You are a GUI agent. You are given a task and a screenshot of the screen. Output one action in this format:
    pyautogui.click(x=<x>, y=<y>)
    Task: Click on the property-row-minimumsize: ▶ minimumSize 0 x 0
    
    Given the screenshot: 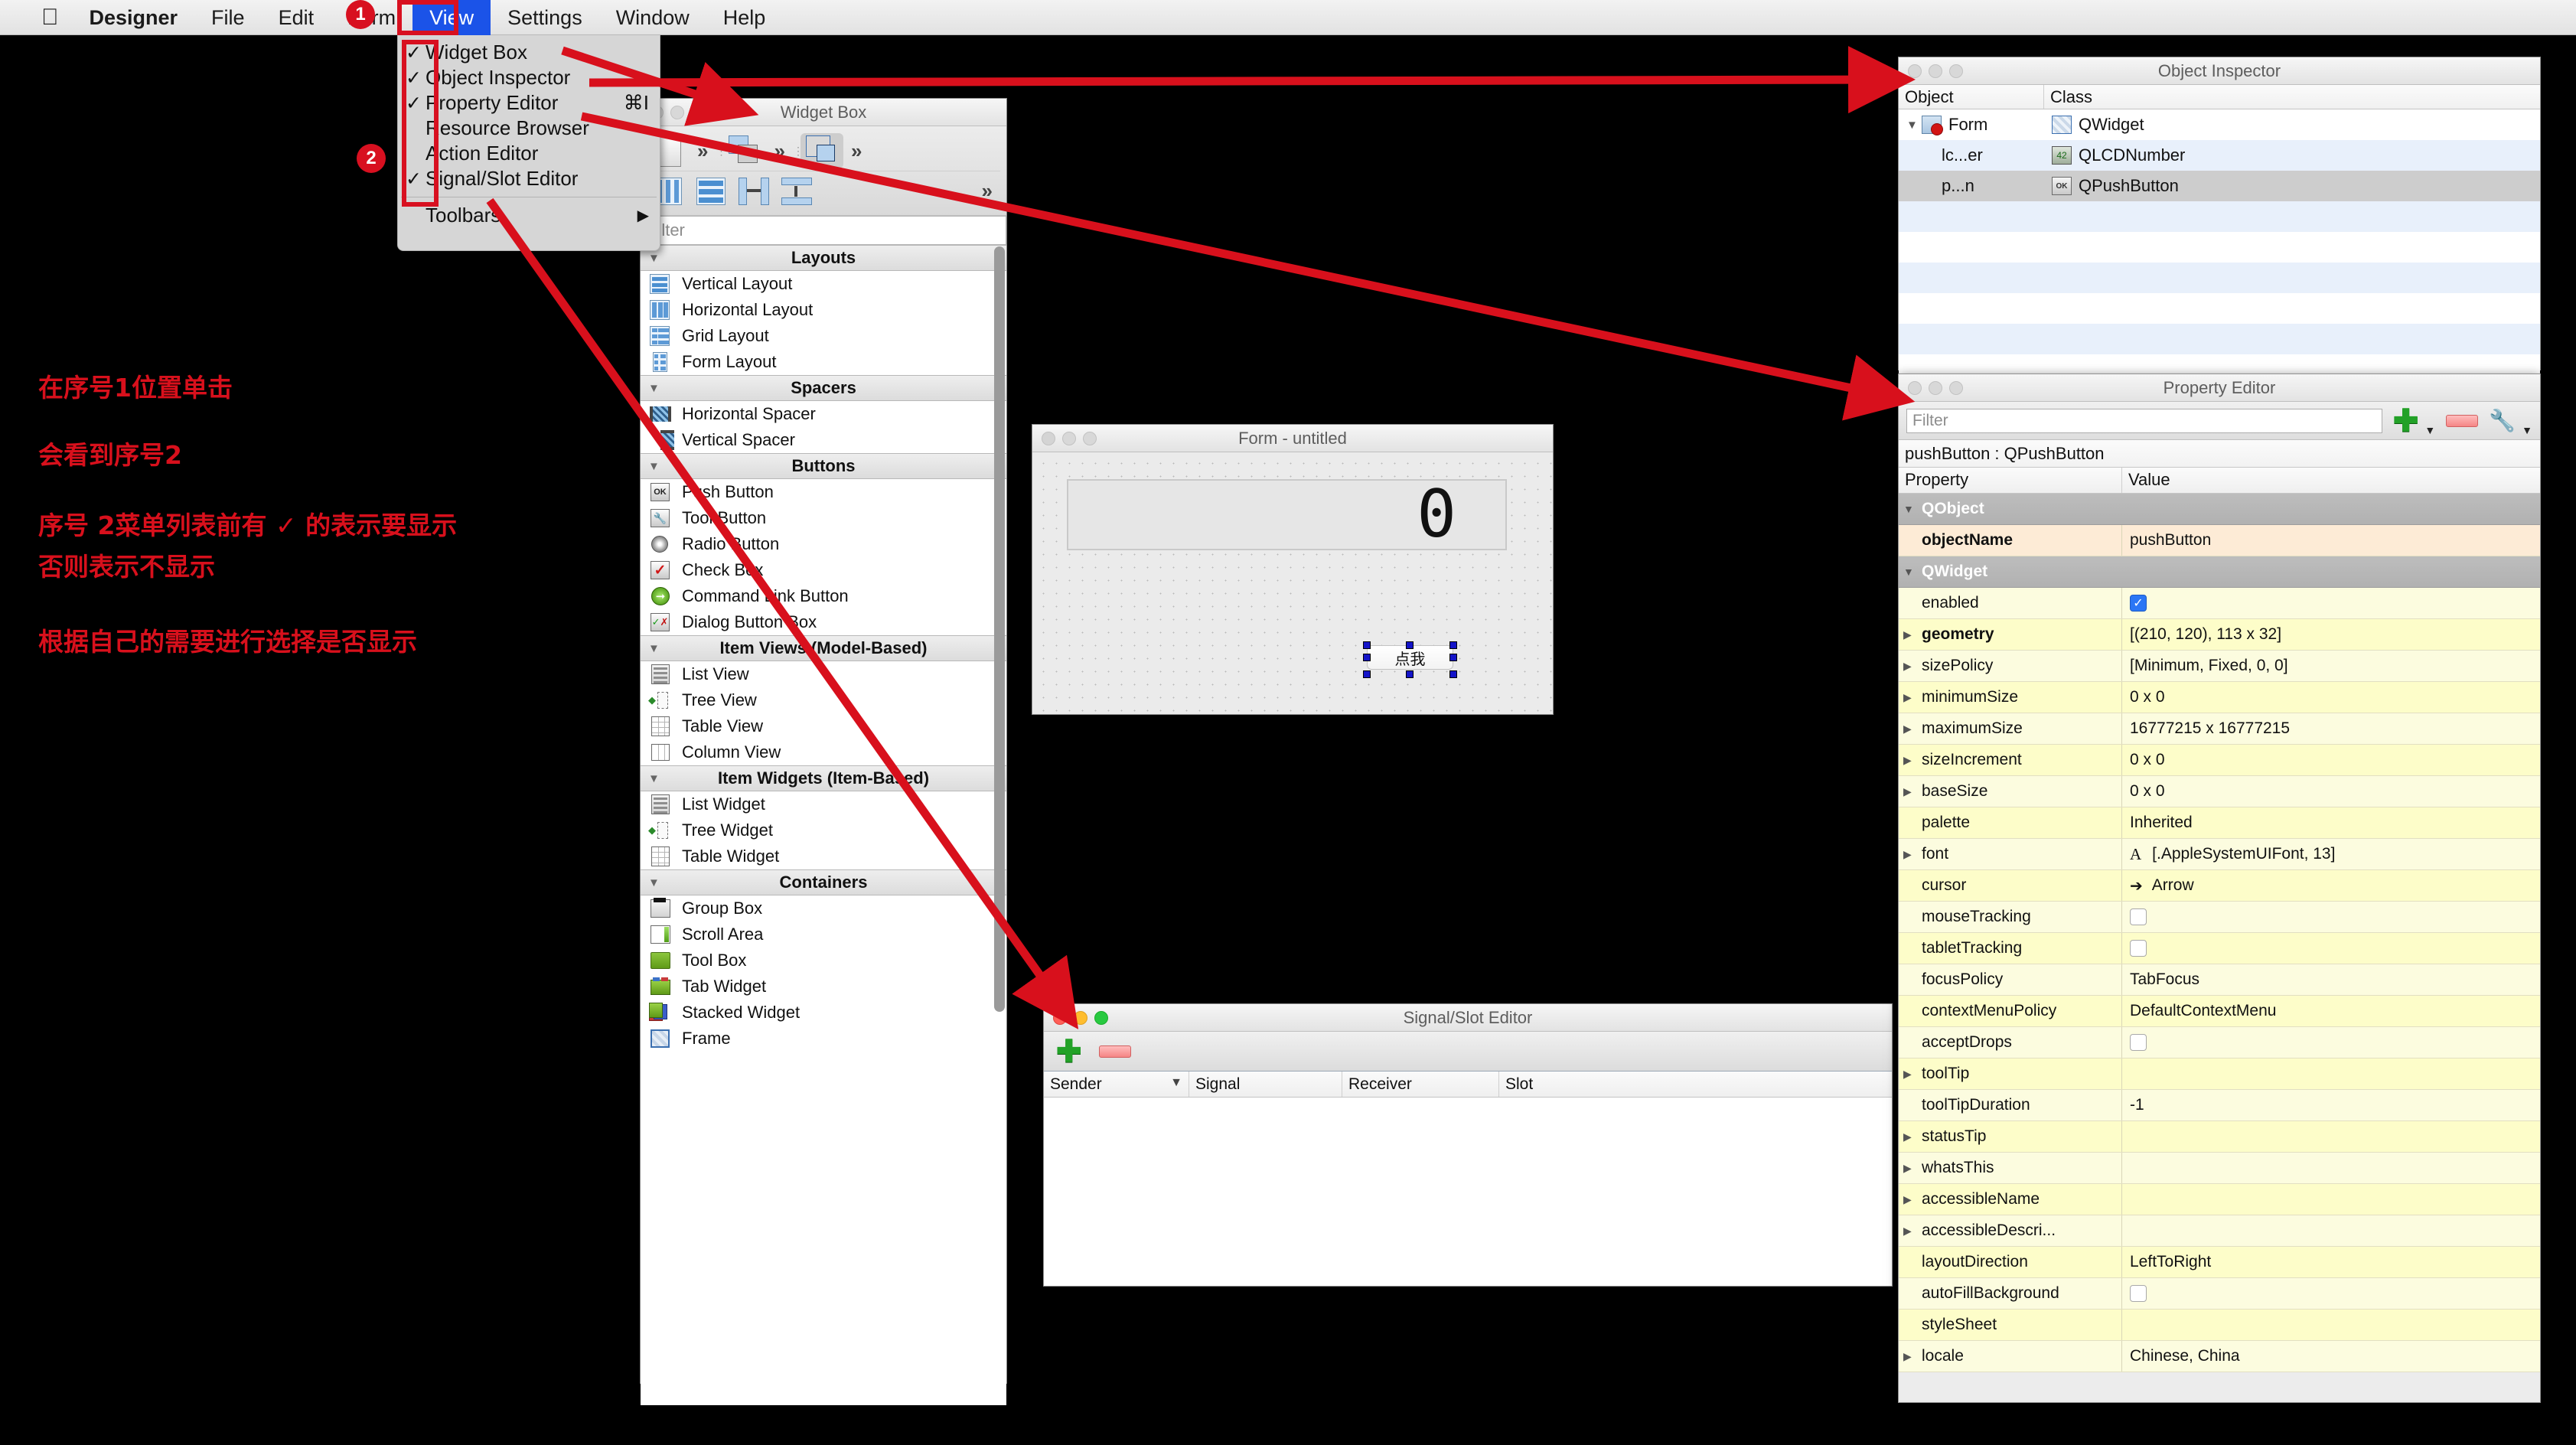 What is the action you would take?
    pyautogui.click(x=2219, y=697)
    